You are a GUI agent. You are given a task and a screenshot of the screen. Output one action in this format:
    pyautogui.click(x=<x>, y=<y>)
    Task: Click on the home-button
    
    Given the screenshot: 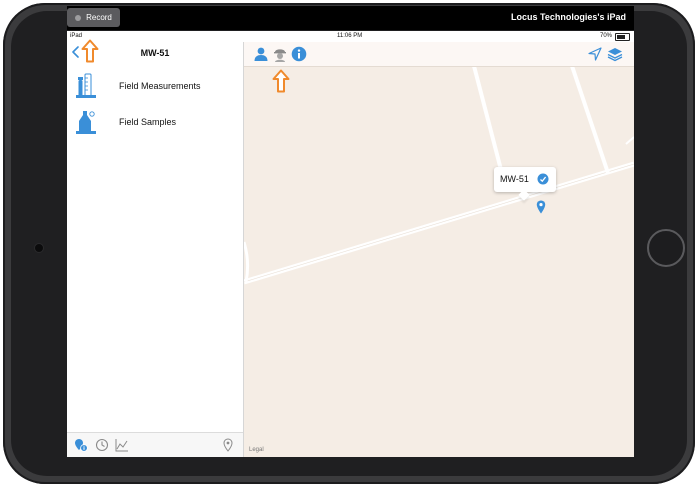 What is the action you would take?
    pyautogui.click(x=666, y=248)
    